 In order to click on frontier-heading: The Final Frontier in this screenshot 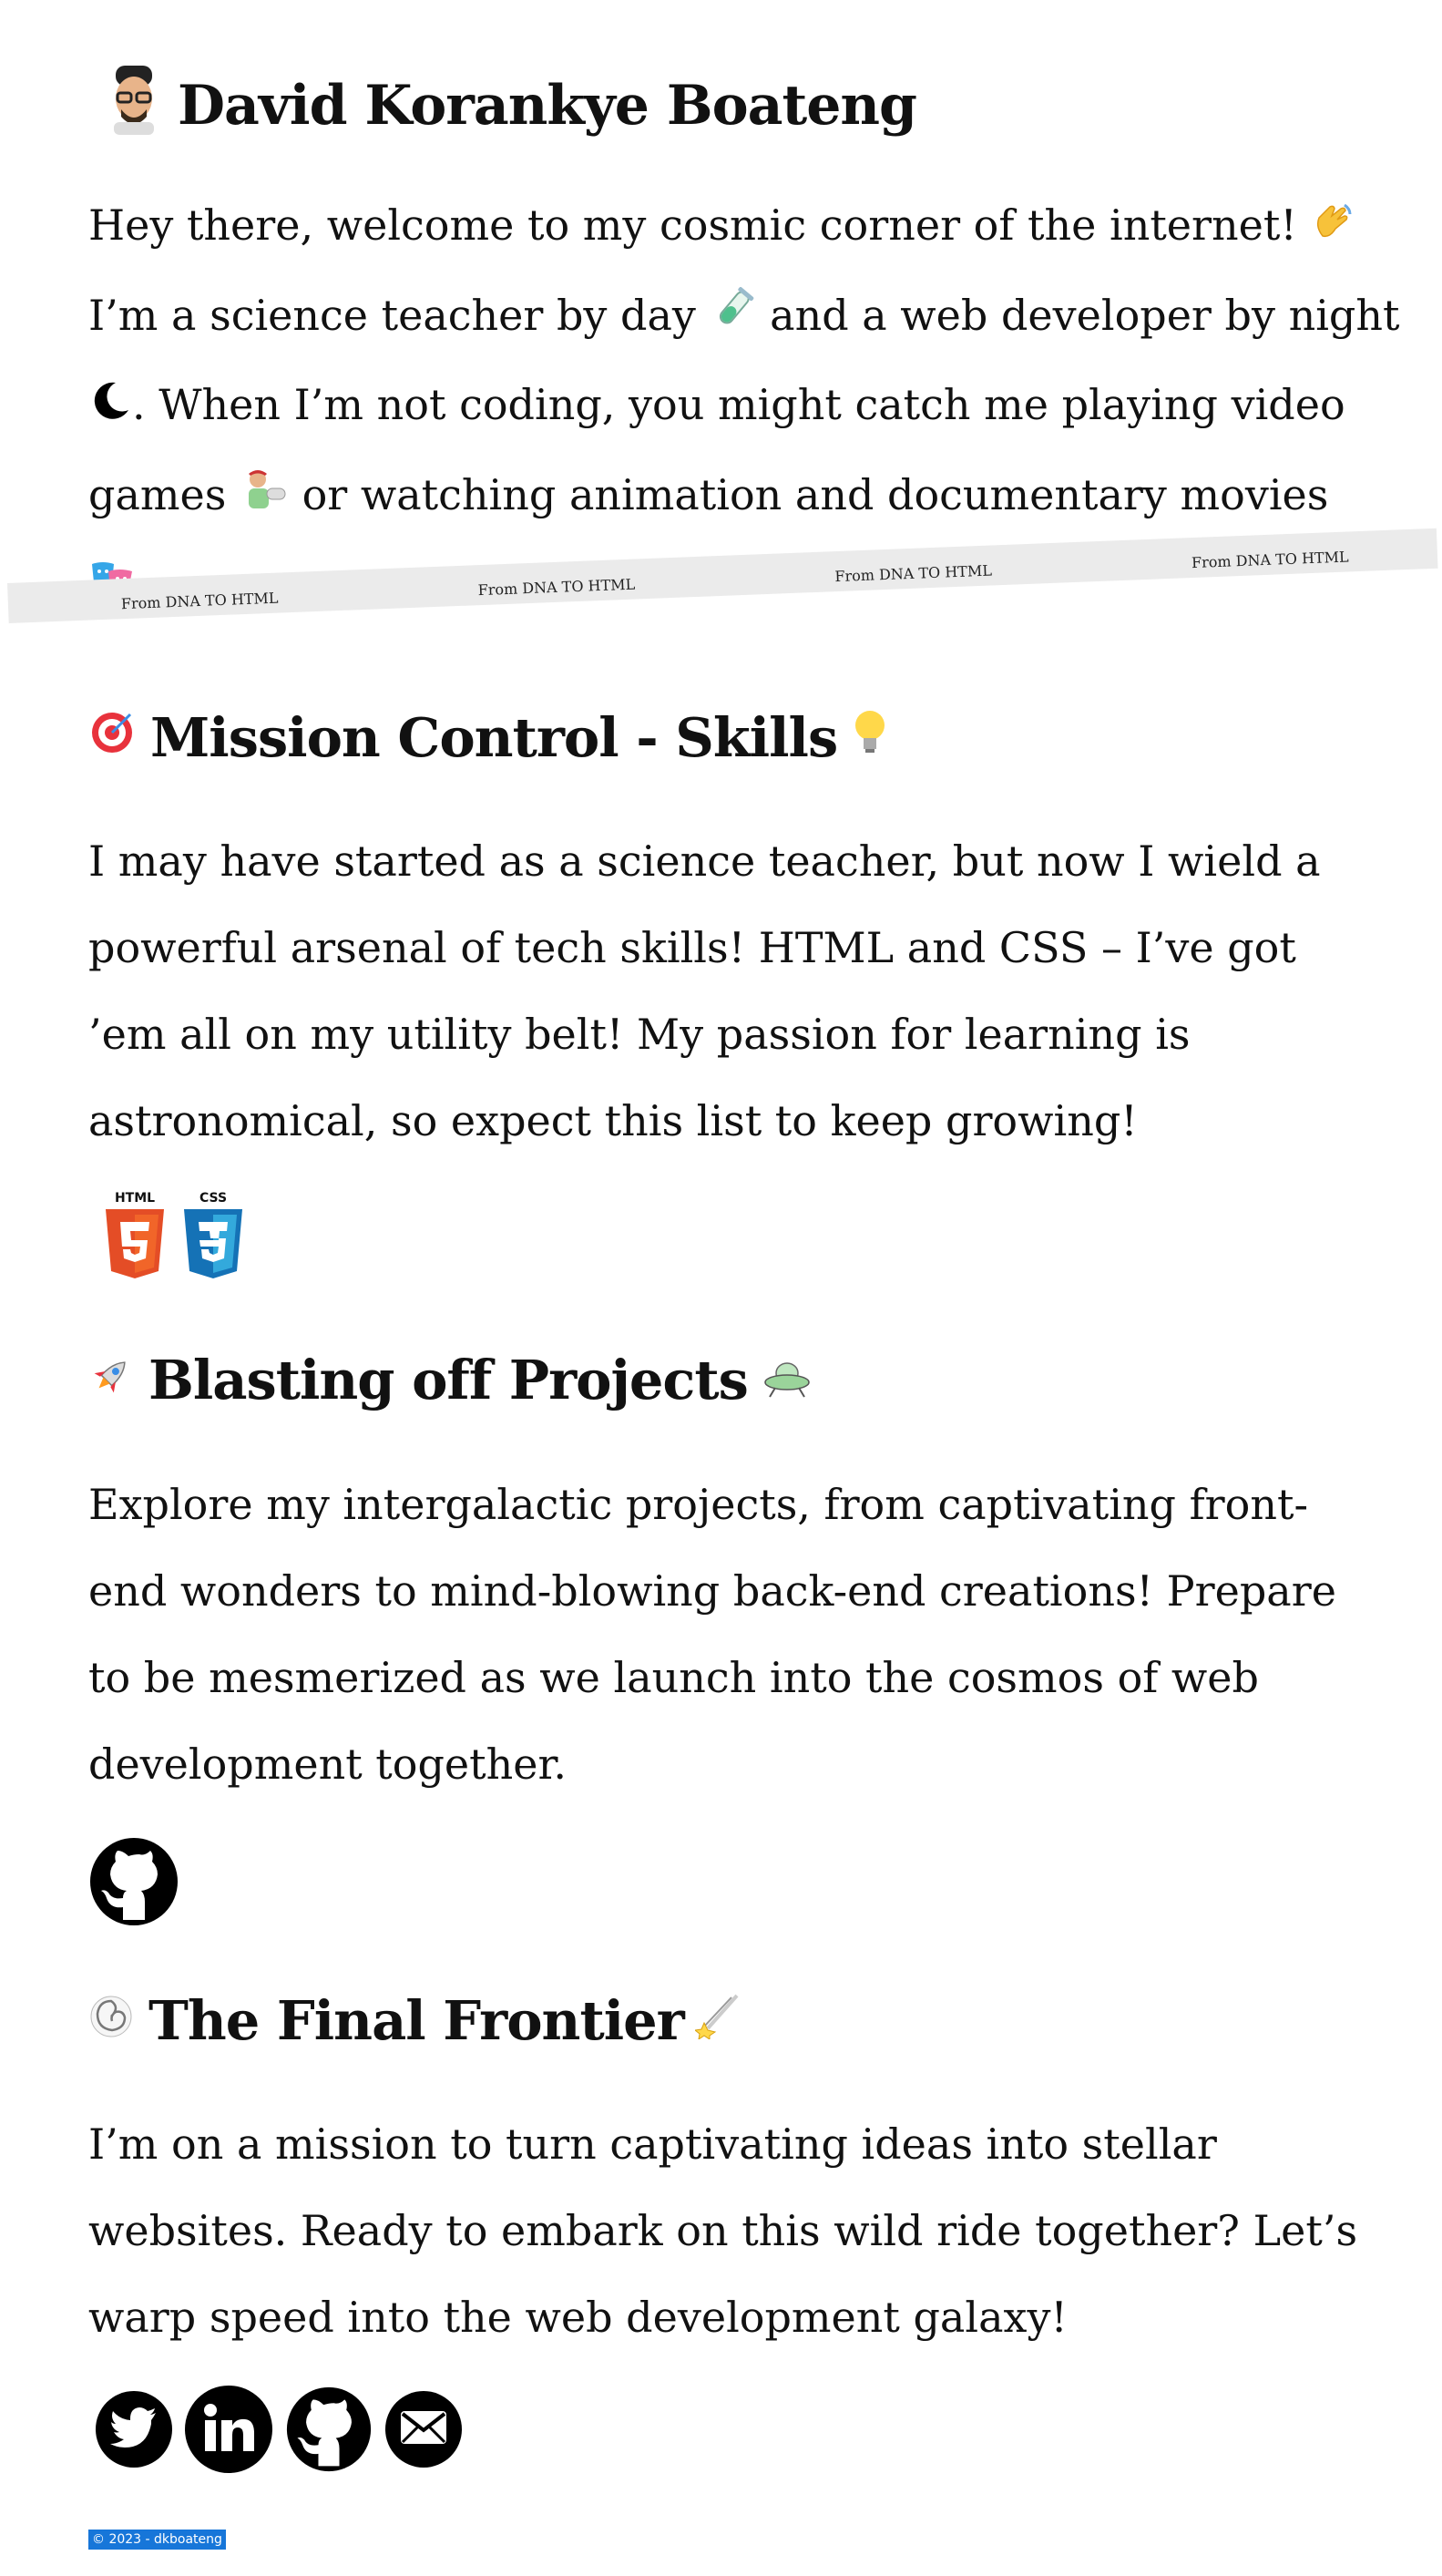, I will do `click(744, 2021)`.